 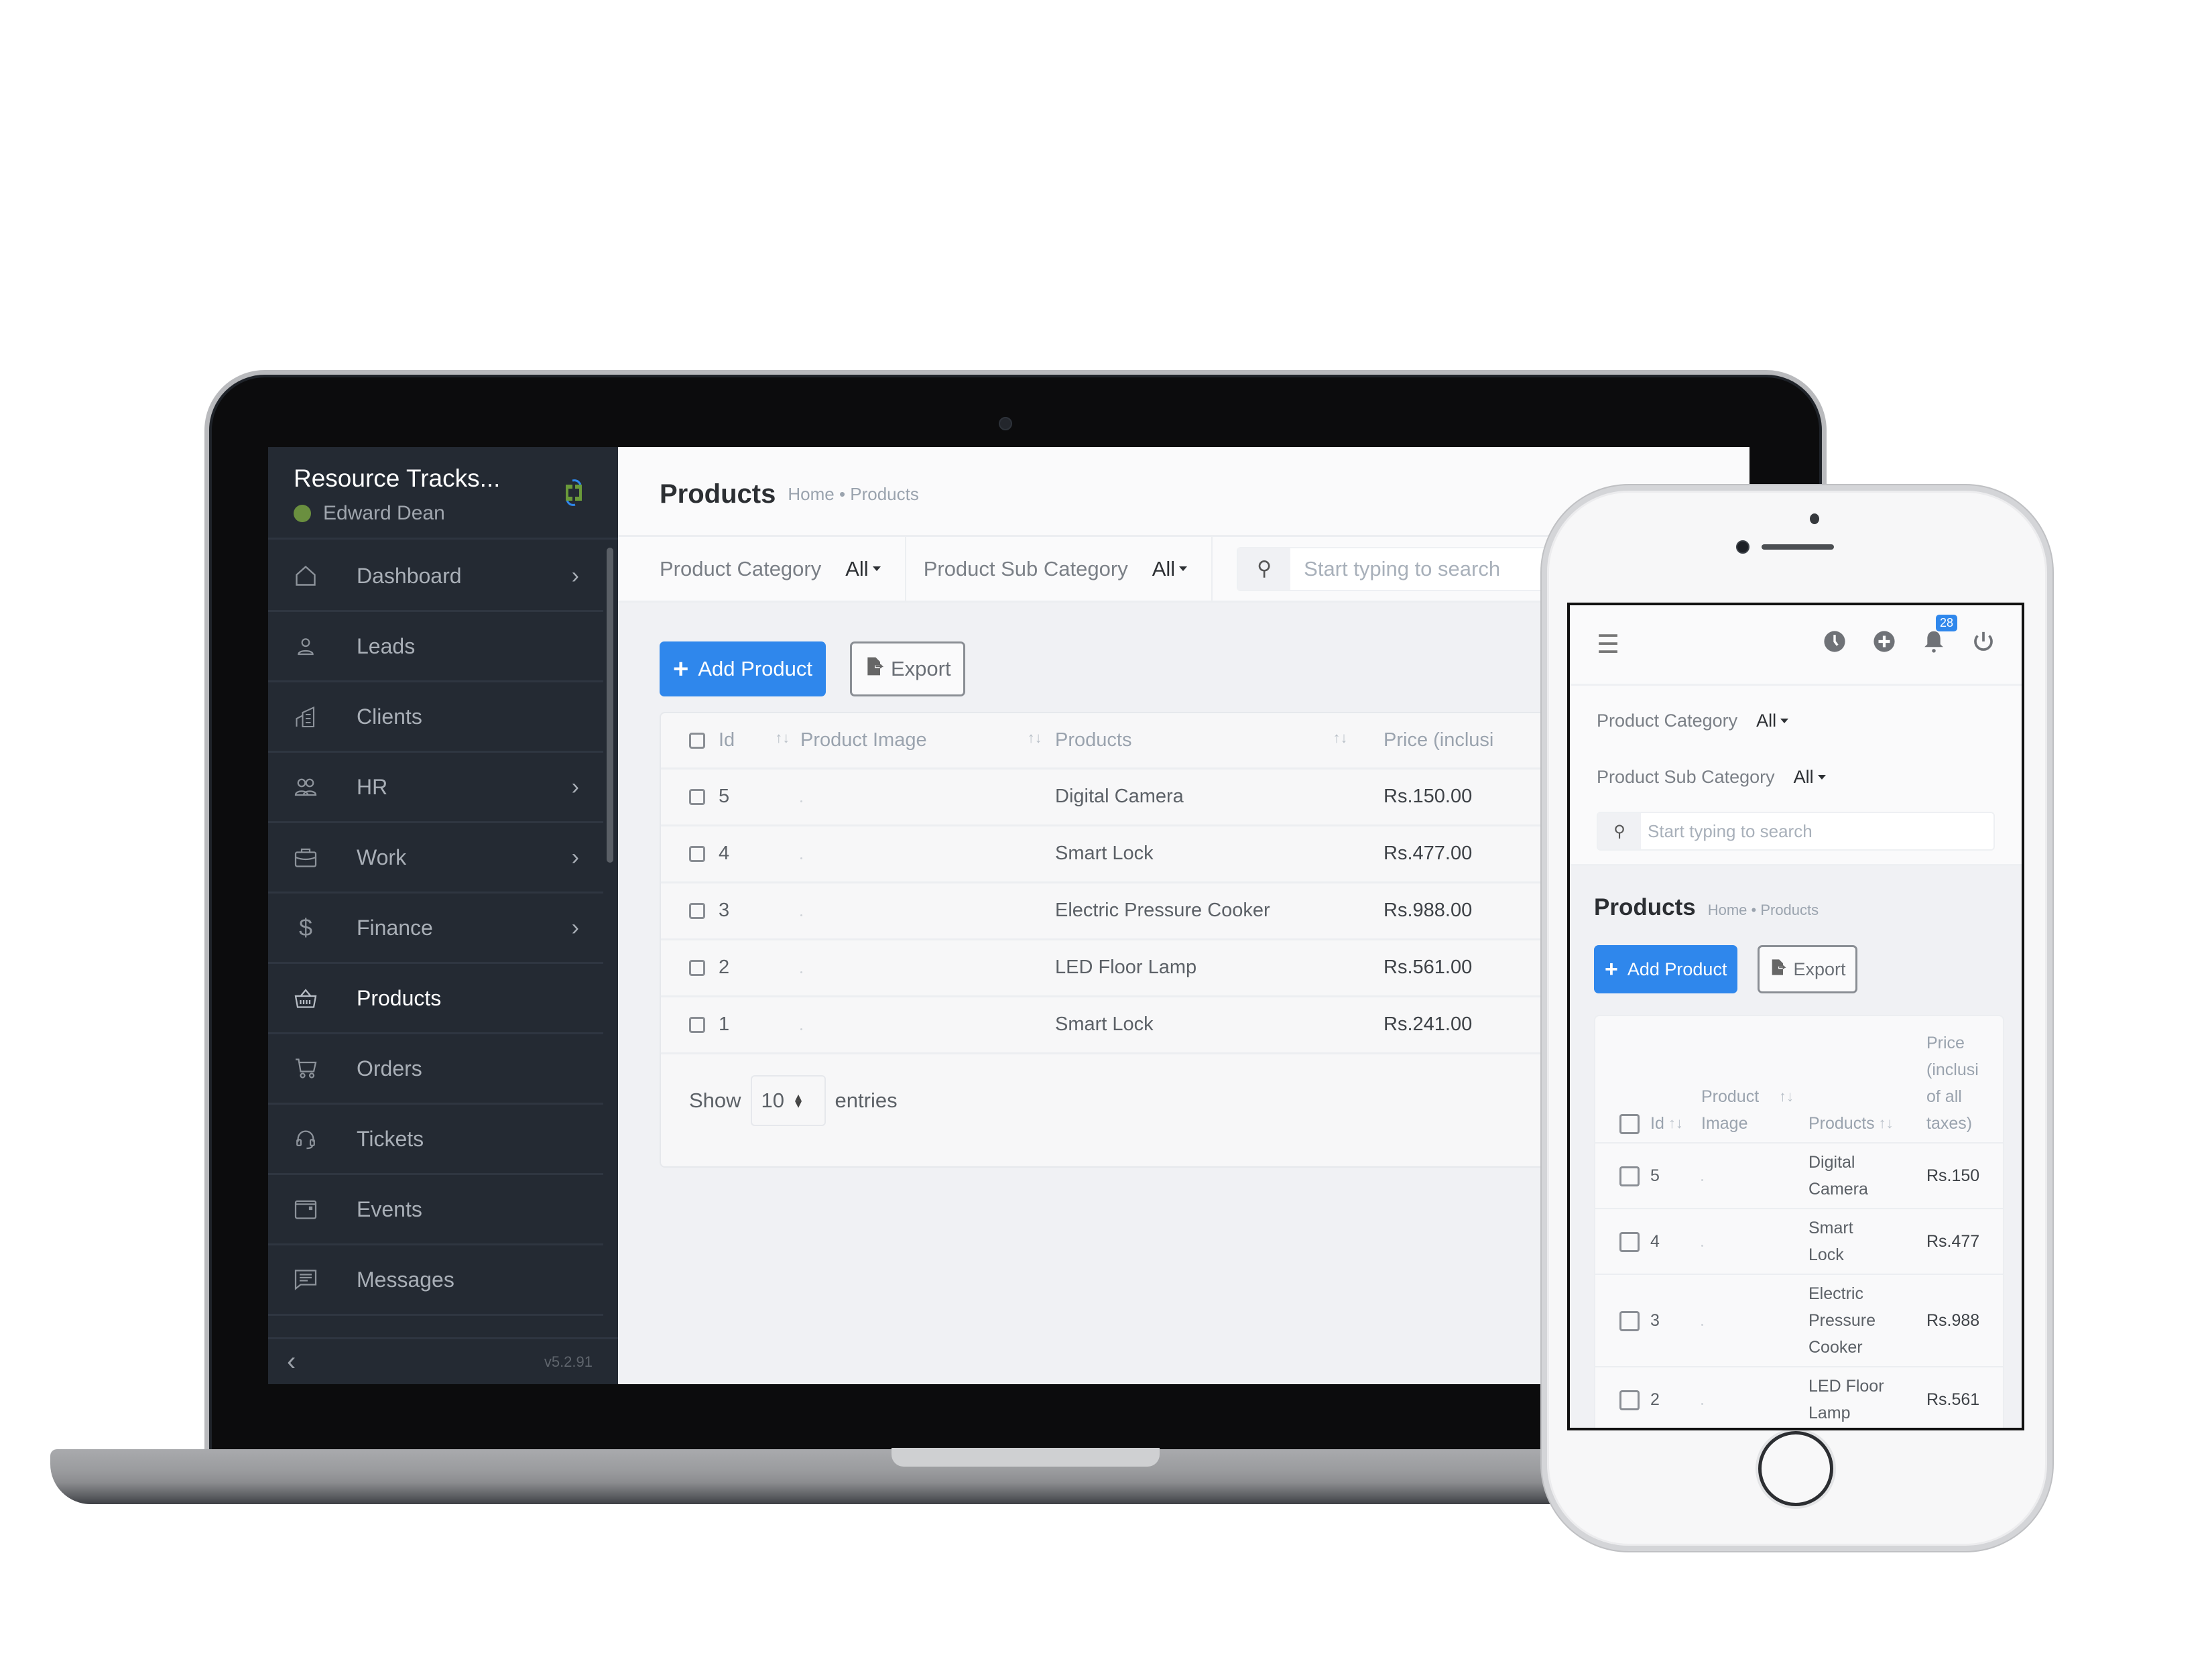 I want to click on table-row: 2 LED Floor Lamp Rs.561, so click(x=1799, y=1397).